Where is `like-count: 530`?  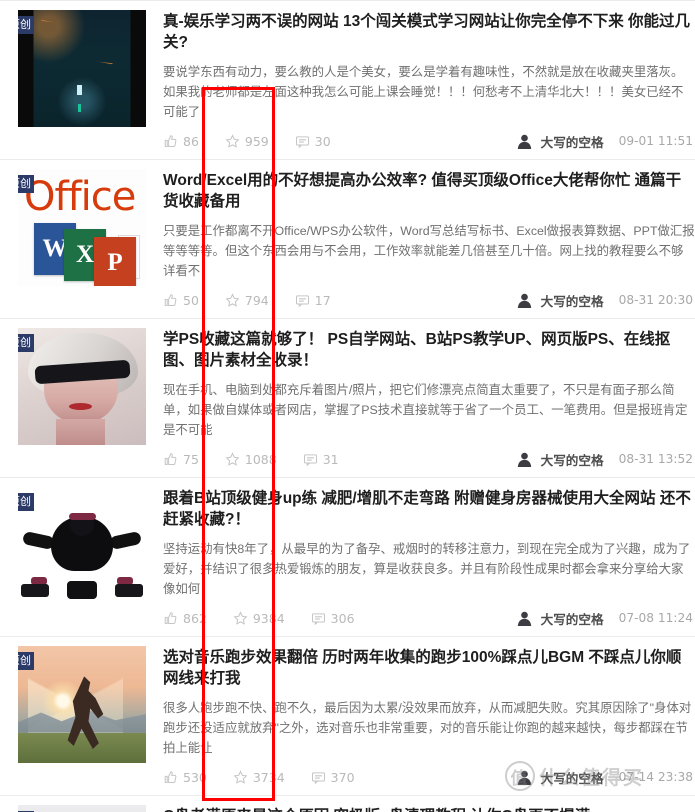
like-count: 530 is located at coordinates (185, 777).